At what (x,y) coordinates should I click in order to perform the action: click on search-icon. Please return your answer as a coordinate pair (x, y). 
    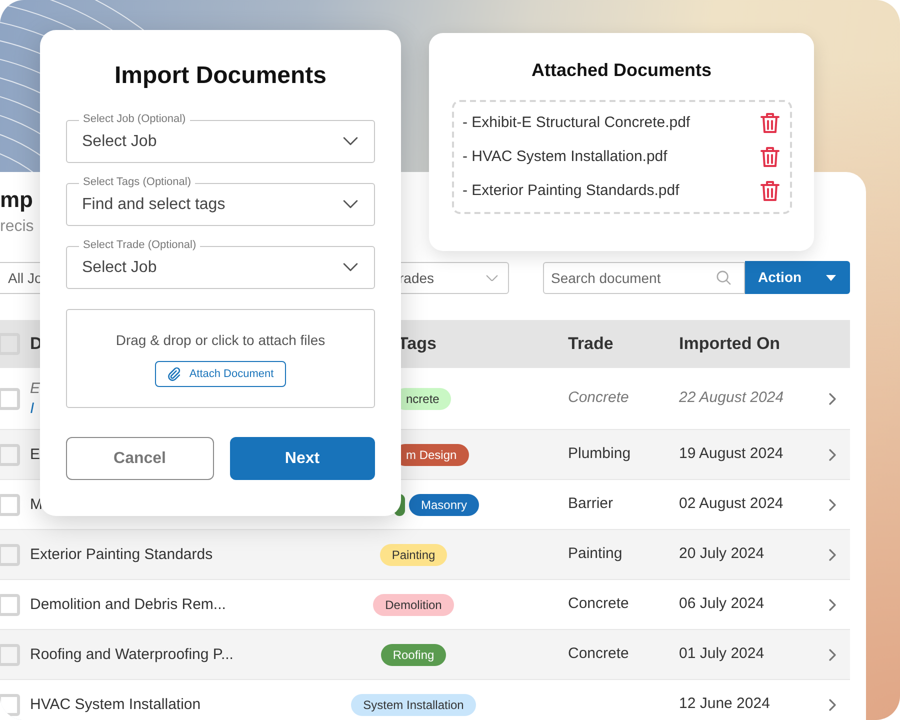
    Looking at the image, I should click on (723, 277).